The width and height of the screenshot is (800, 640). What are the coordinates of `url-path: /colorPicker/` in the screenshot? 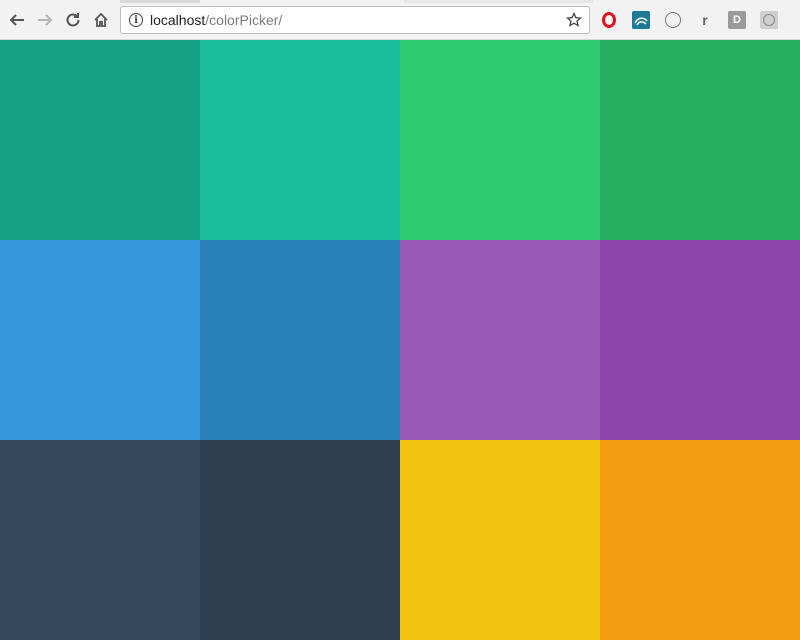 It's located at (244, 20).